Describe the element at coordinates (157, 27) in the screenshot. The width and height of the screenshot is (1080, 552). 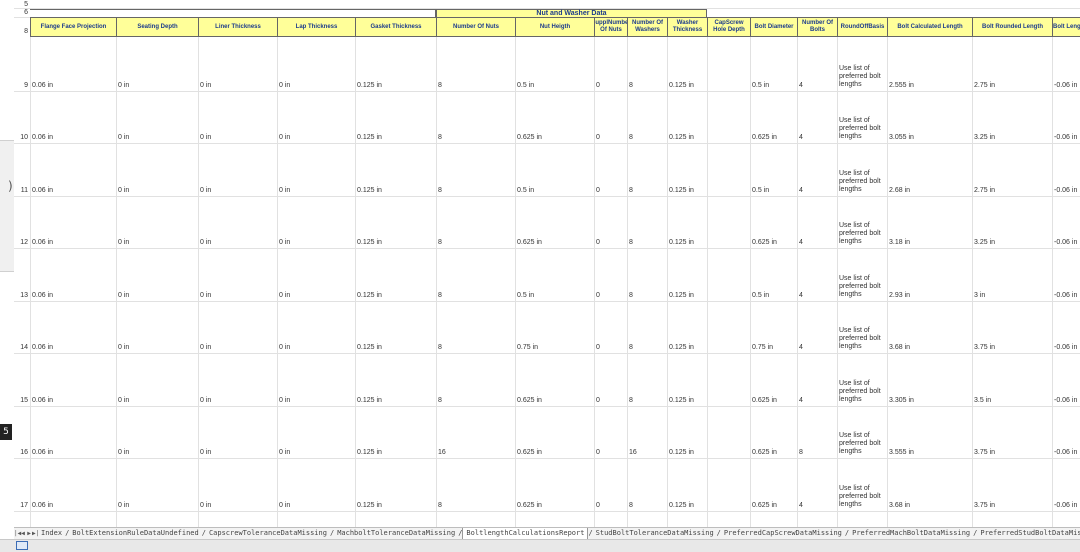
I see `column-header: Seating Depth` at that location.